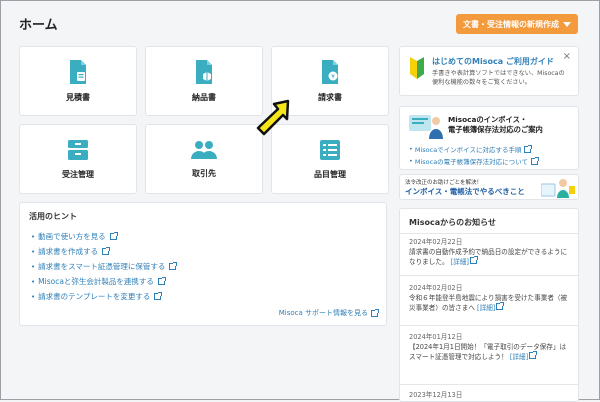 Image resolution: width=600 pixels, height=402 pixels. I want to click on banner-subtitle: 法令改正のお助けごとを解決！, so click(444, 183).